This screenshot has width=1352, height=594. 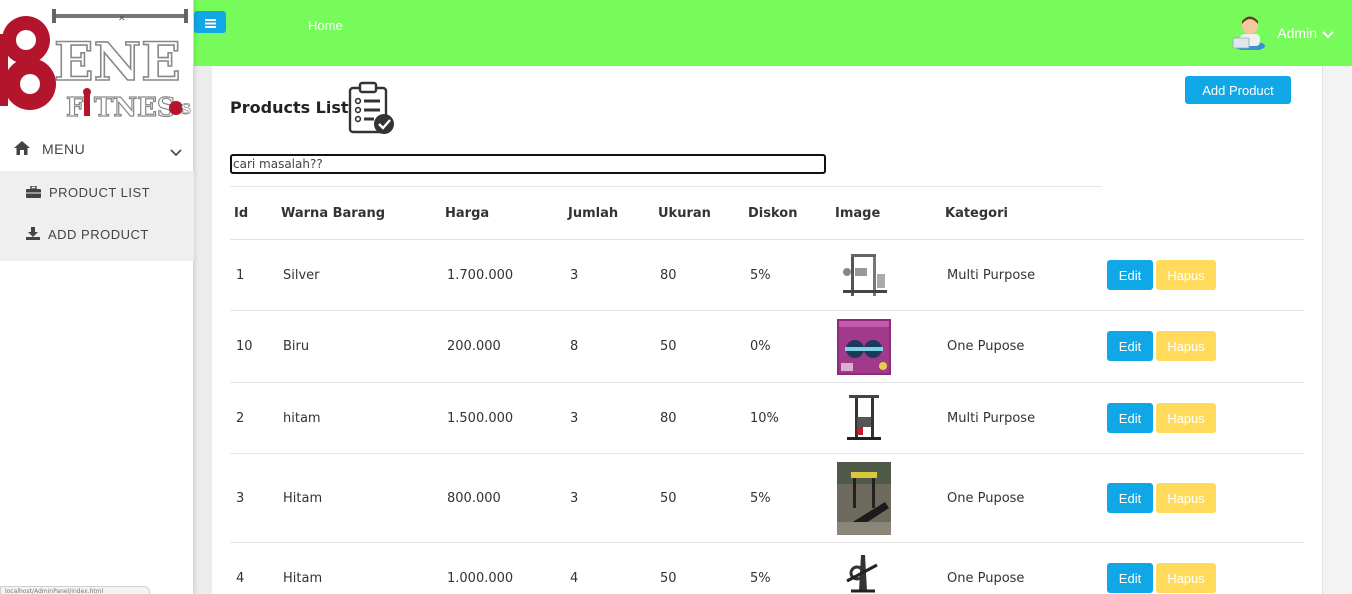 I want to click on brand-logo-graphic: ✕ ENE F TNES S, so click(x=96, y=63).